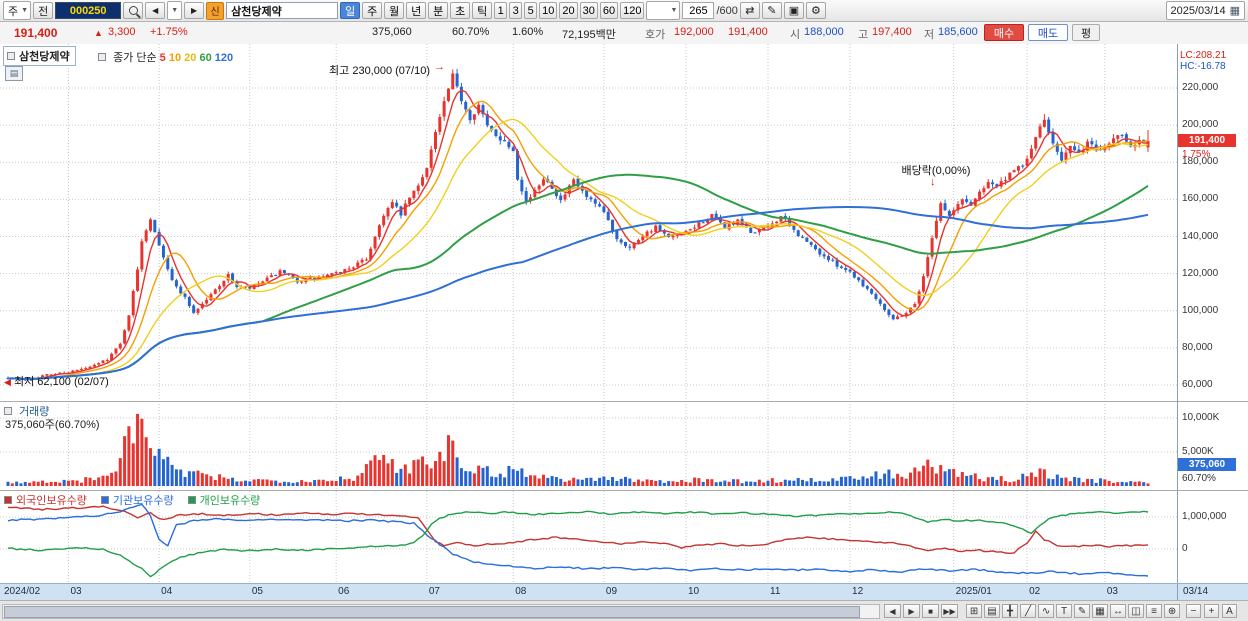  Describe the element at coordinates (482, 10) in the screenshot. I see `interval-tick-button: 틱` at that location.